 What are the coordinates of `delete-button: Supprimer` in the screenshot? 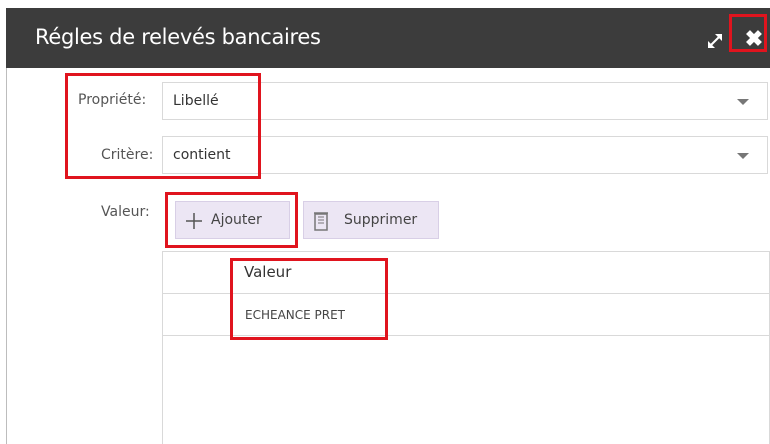 It's located at (371, 220).